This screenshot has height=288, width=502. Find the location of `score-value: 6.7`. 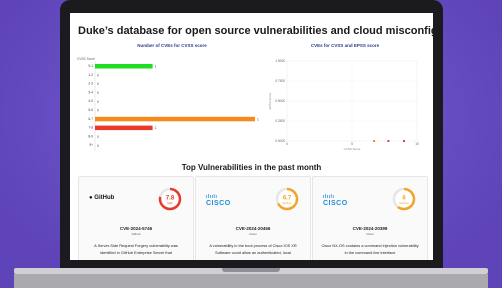

score-value: 6.7 is located at coordinates (287, 199).